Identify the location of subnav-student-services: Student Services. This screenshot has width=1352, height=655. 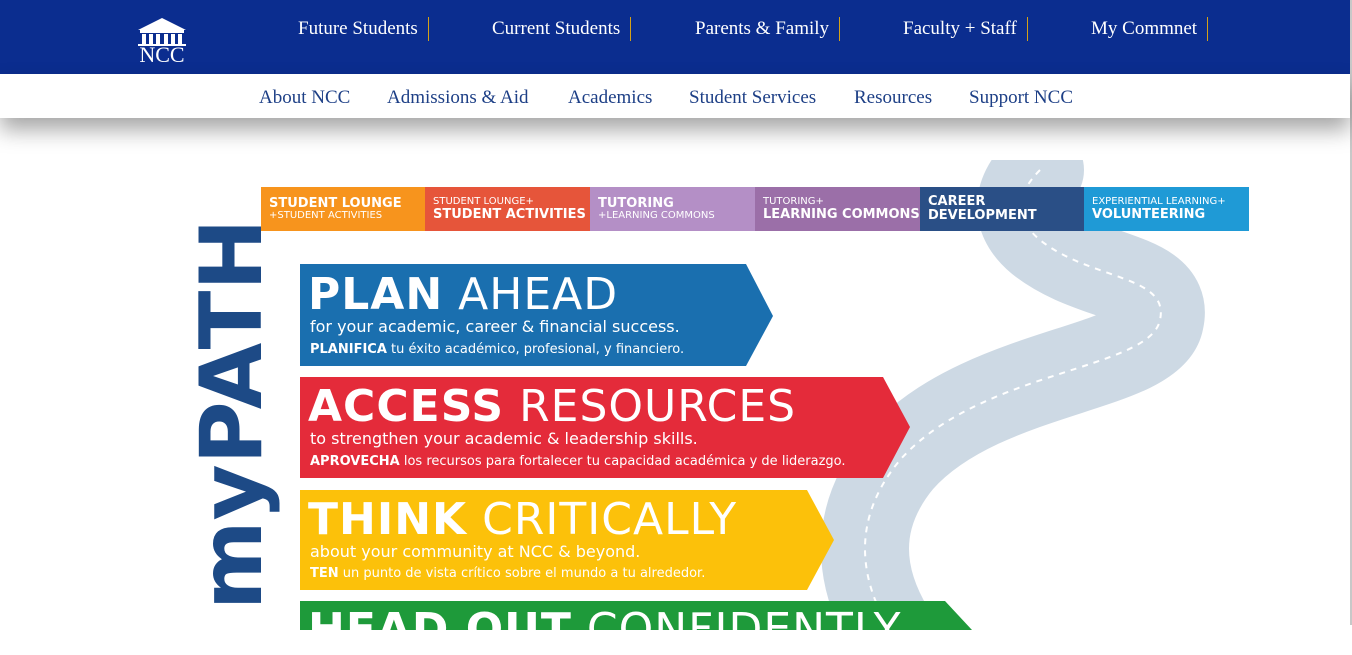
(752, 98).